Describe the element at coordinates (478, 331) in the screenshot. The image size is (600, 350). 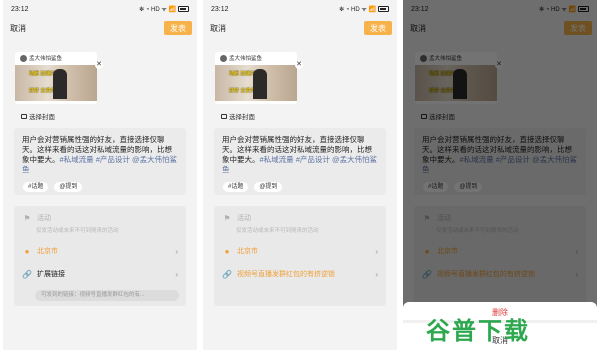
I see `watermark-logo: 谷普下载` at that location.